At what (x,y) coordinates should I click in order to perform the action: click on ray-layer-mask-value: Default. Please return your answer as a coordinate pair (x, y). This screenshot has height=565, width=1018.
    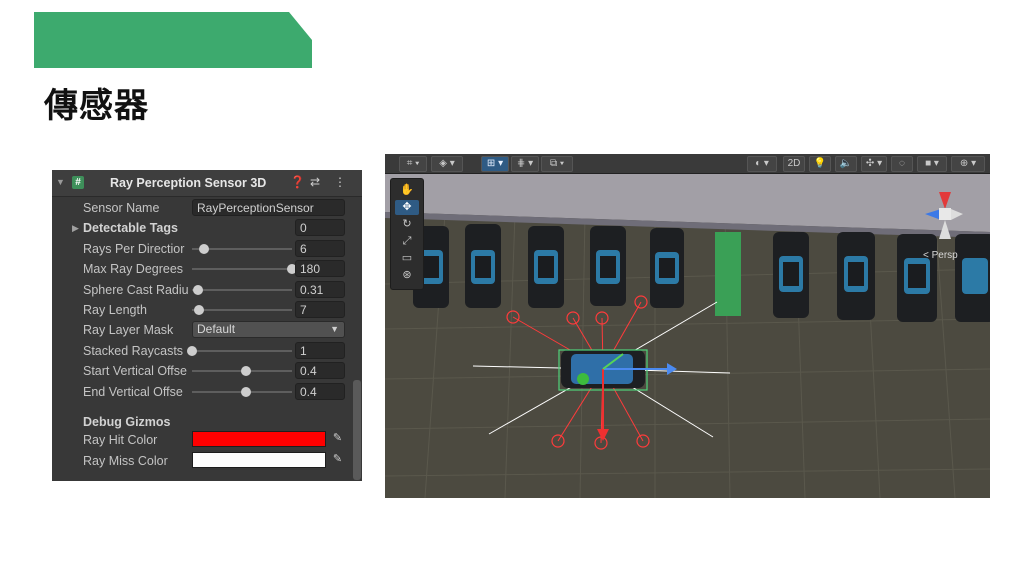
    Looking at the image, I should click on (216, 329).